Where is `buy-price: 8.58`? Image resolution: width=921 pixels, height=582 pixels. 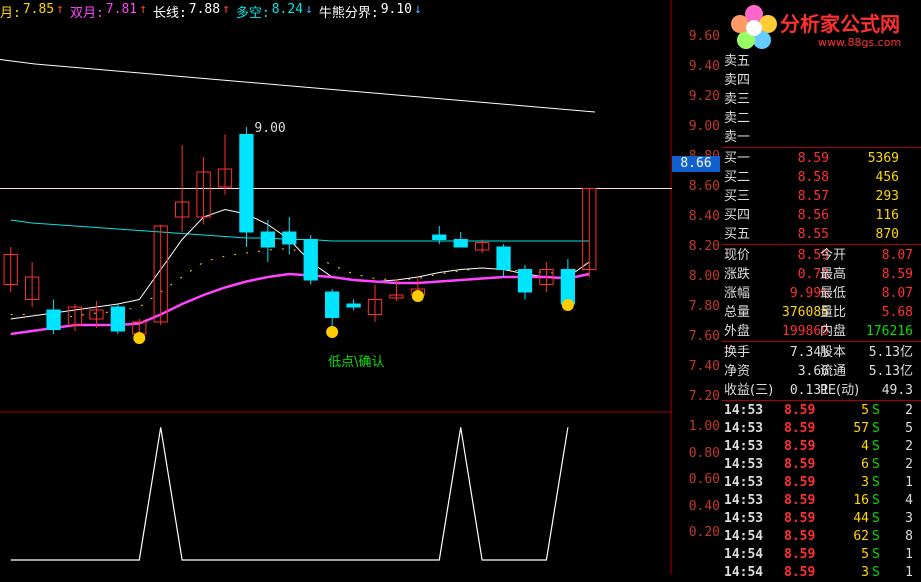
buy-price: 8.58 is located at coordinates (813, 177).